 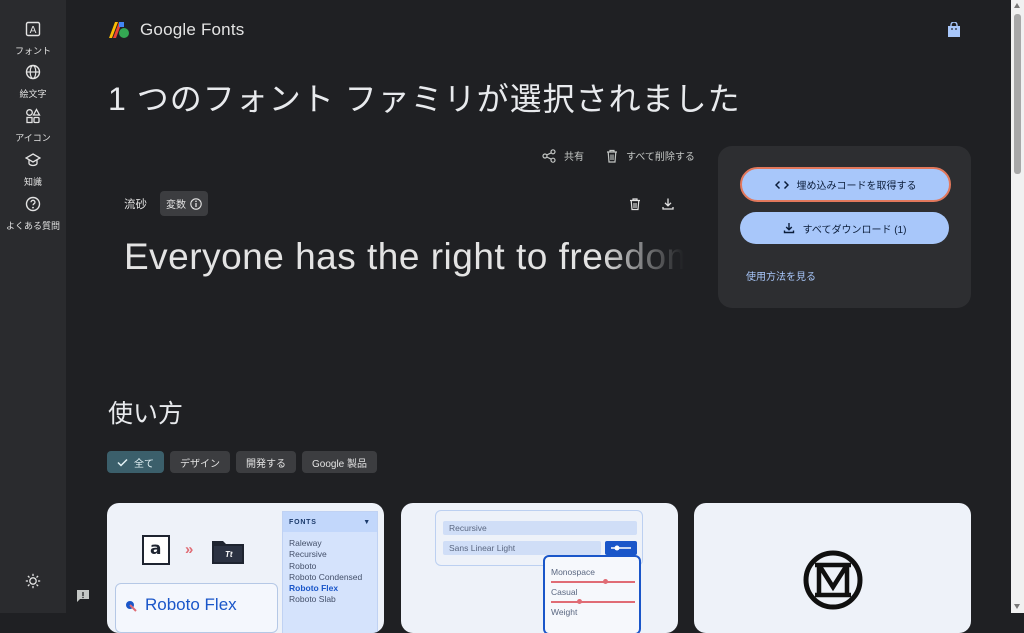 I want to click on chevron-double-right-icon: », so click(x=189, y=549).